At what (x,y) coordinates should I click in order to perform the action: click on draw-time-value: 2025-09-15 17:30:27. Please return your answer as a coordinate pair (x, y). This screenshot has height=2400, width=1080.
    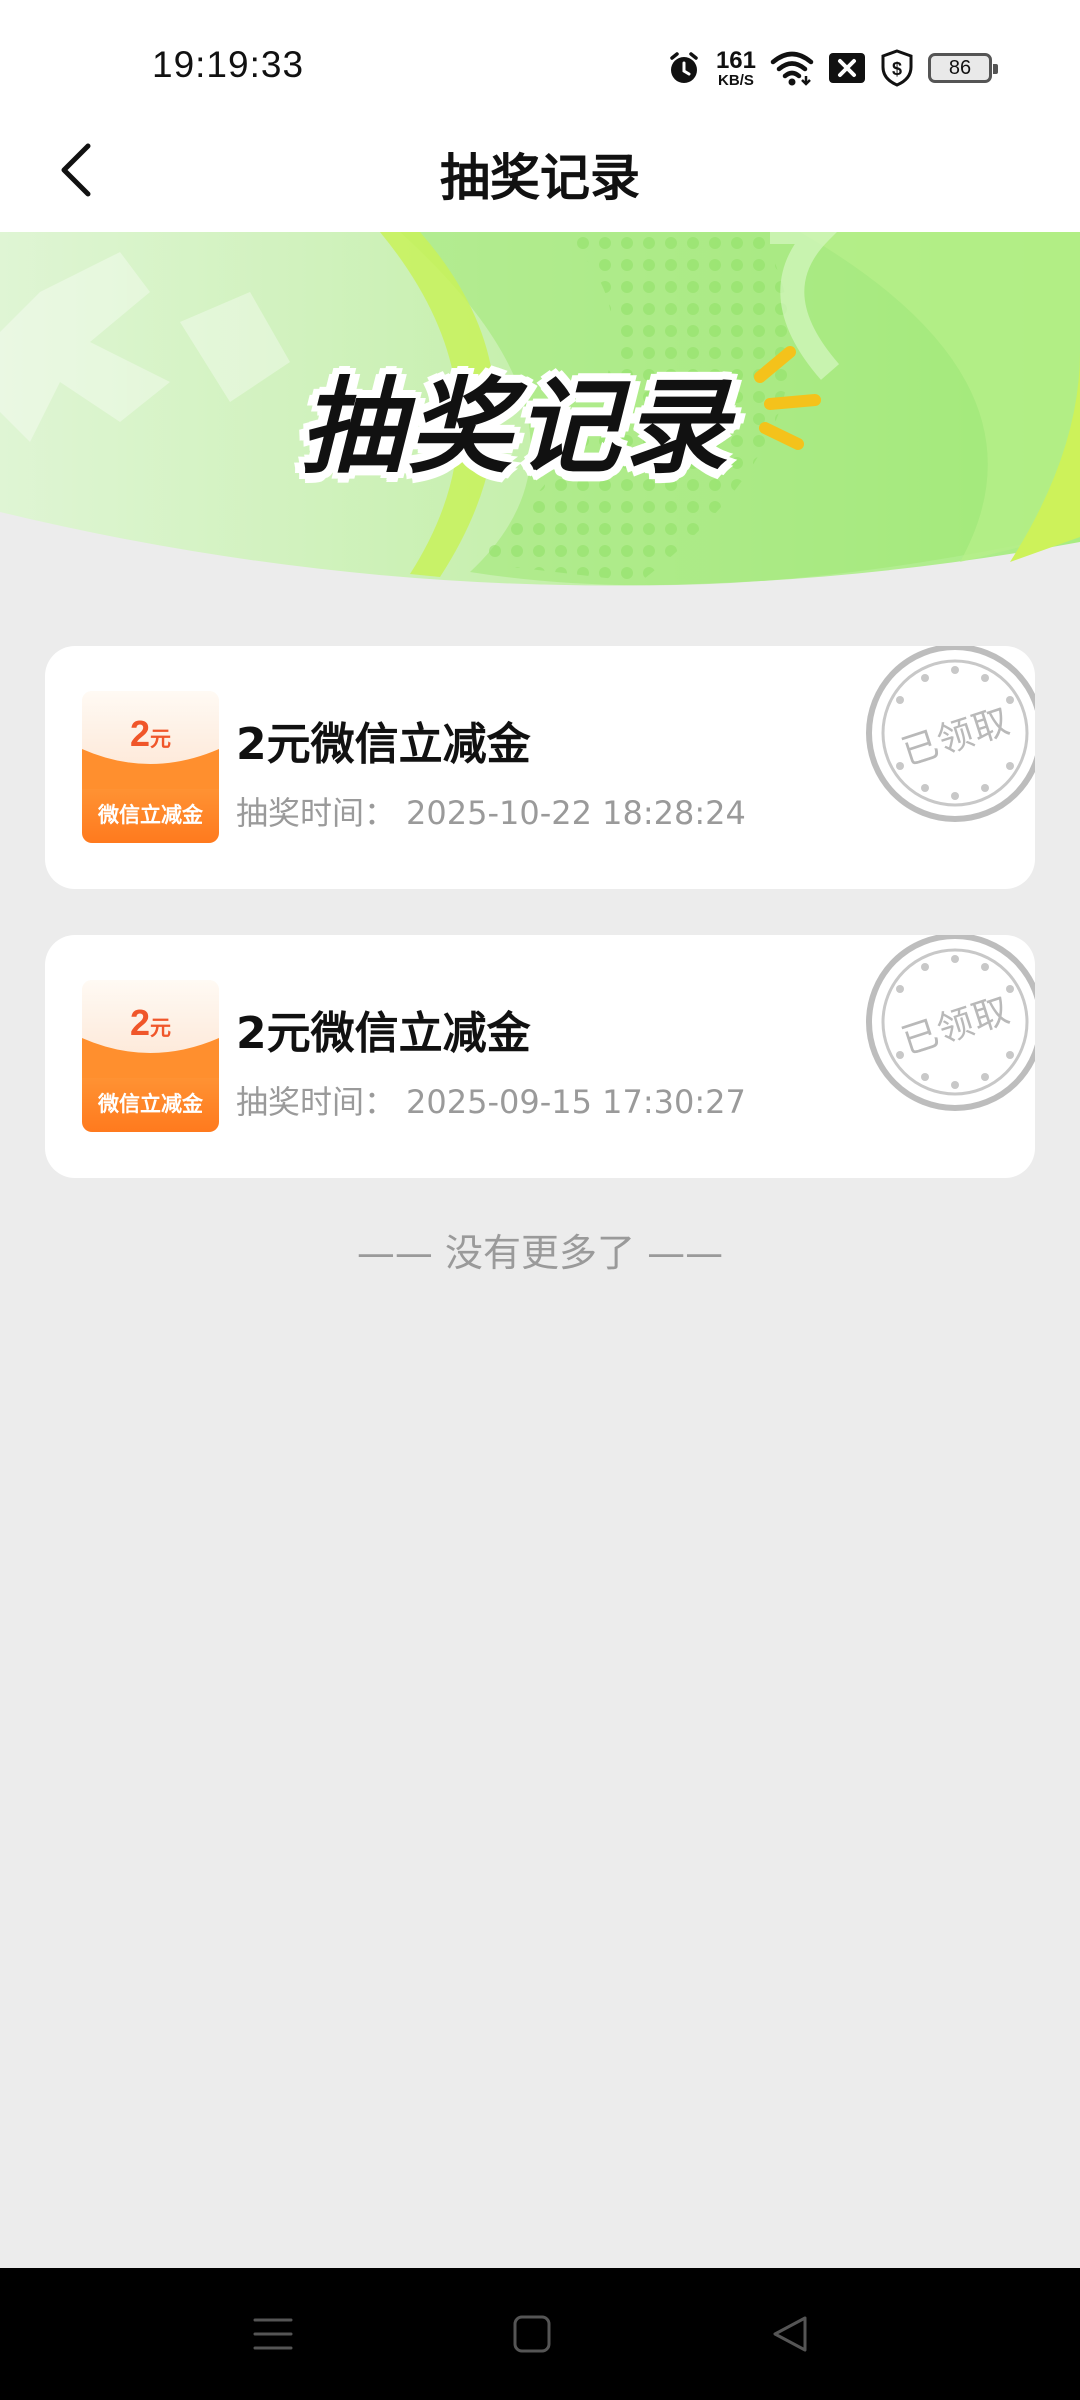
    Looking at the image, I should click on (576, 1102).